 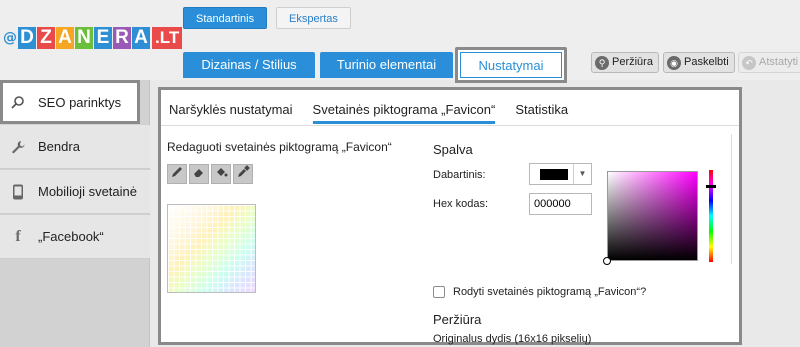 I want to click on tab-content: Turinio elementai, so click(x=386, y=65).